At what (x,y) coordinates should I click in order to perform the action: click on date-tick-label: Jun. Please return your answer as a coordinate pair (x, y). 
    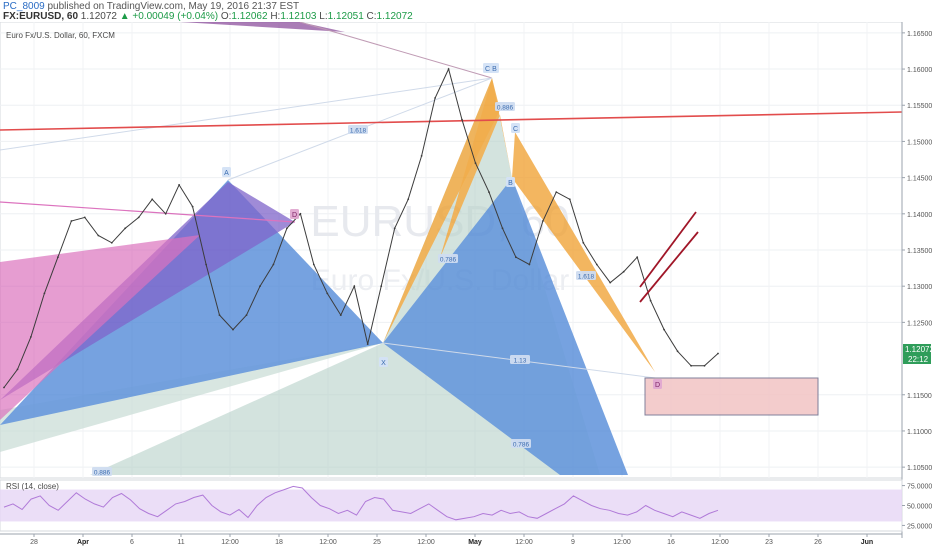
    Looking at the image, I should click on (867, 542).